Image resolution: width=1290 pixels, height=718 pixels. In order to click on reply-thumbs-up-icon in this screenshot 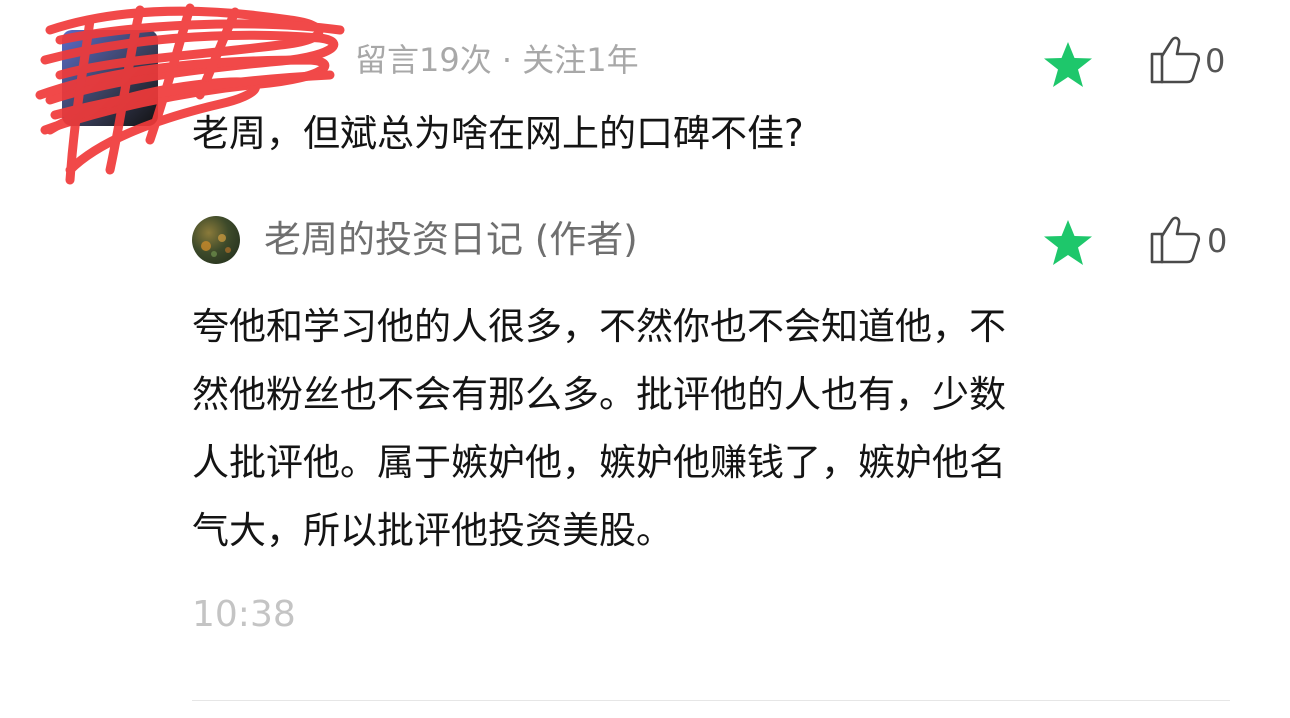, I will do `click(1176, 240)`.